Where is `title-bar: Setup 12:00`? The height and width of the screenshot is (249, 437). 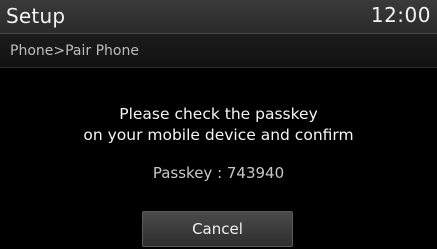 title-bar: Setup 12:00 is located at coordinates (218, 17).